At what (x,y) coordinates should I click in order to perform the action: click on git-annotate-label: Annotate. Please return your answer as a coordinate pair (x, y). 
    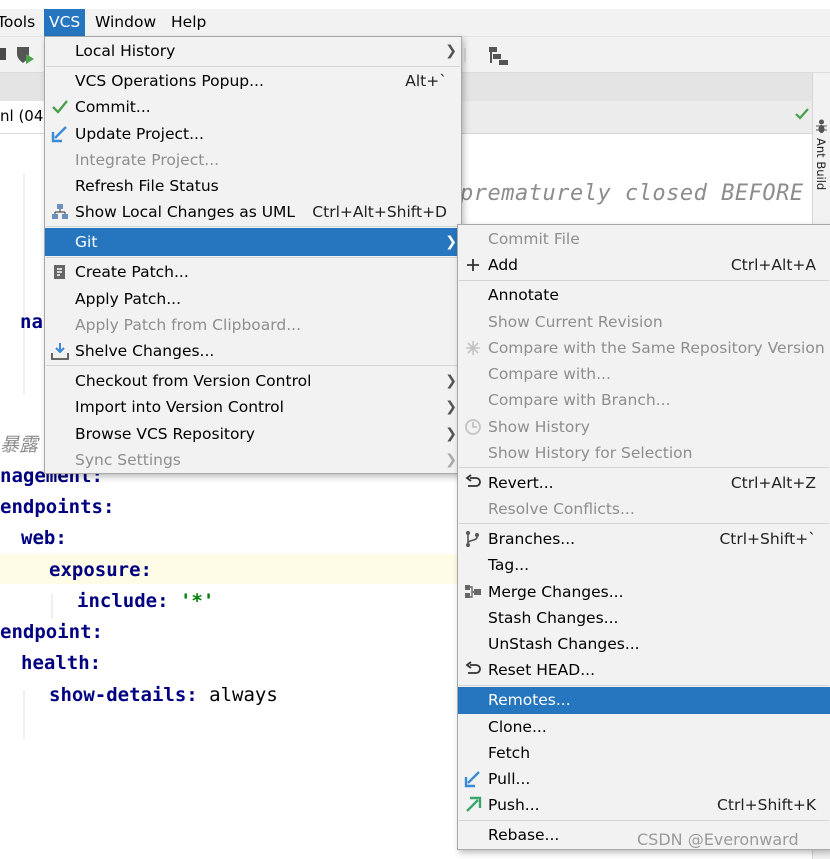
    Looking at the image, I should click on (523, 295).